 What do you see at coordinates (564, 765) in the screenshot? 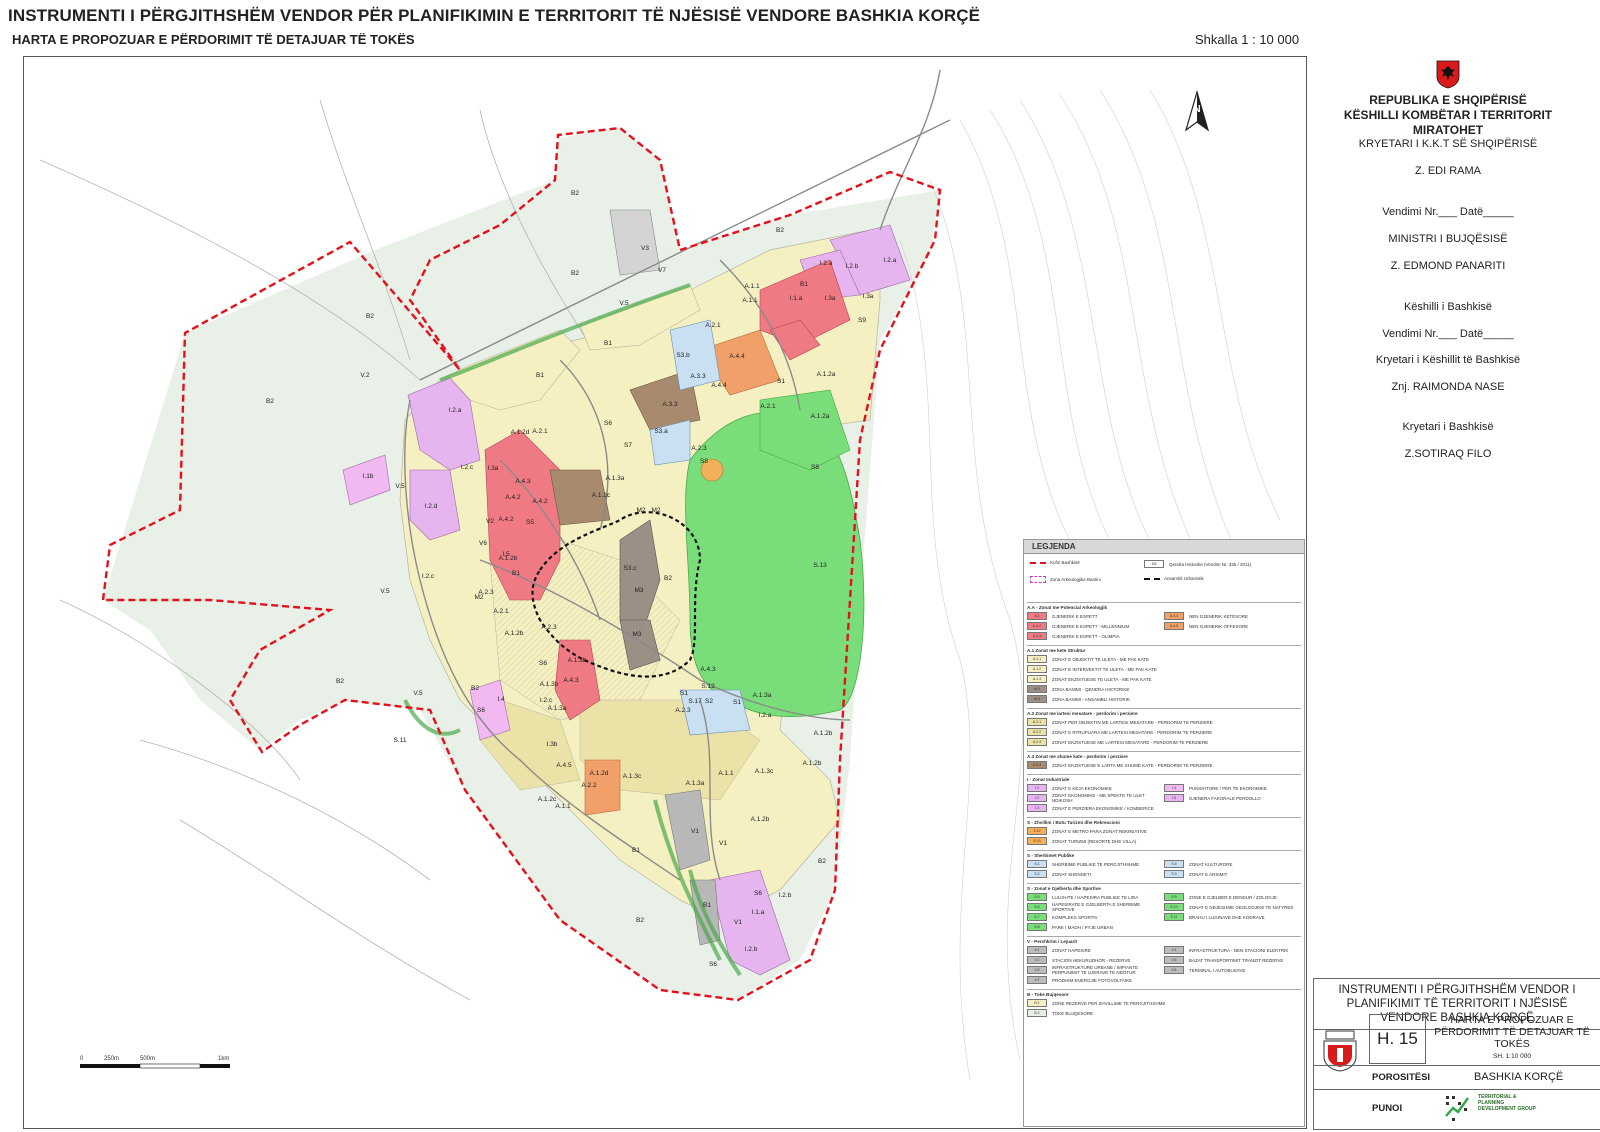
I see `zone-label: A.4.5` at bounding box center [564, 765].